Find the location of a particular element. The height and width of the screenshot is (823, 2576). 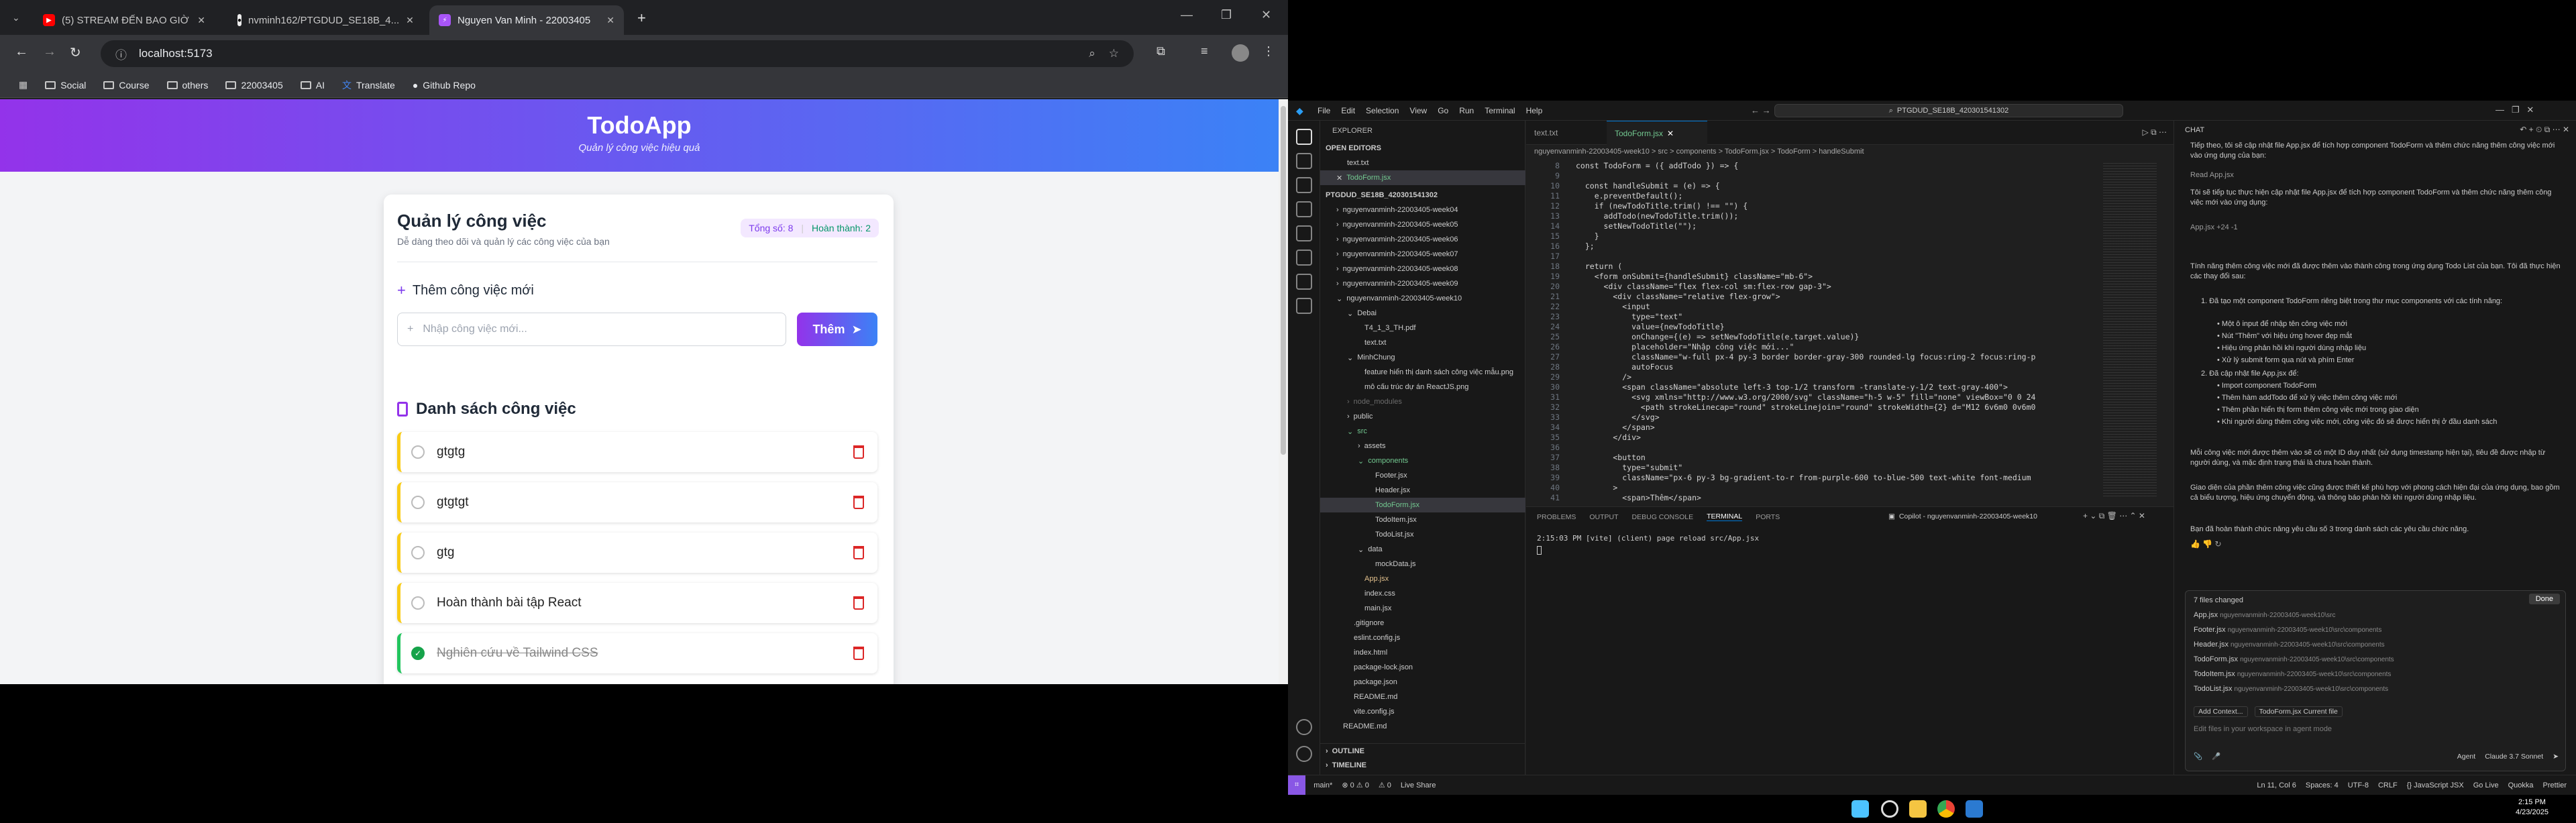

apps-icon: ▦ is located at coordinates (23, 85).